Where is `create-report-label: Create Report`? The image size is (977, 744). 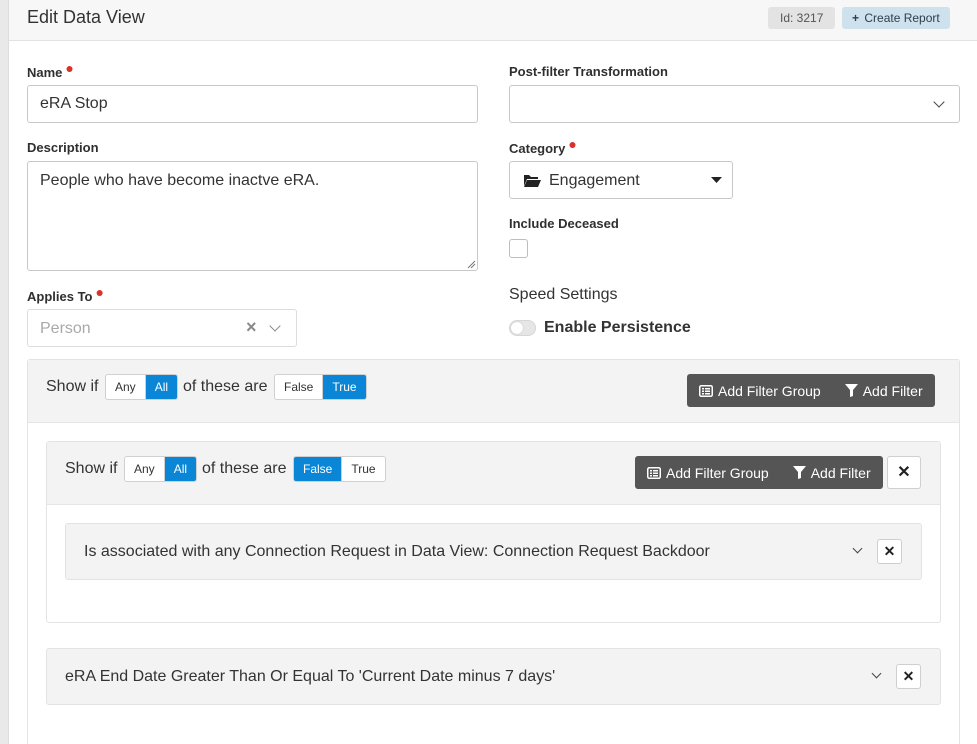
create-report-label: Create Report is located at coordinates (902, 18).